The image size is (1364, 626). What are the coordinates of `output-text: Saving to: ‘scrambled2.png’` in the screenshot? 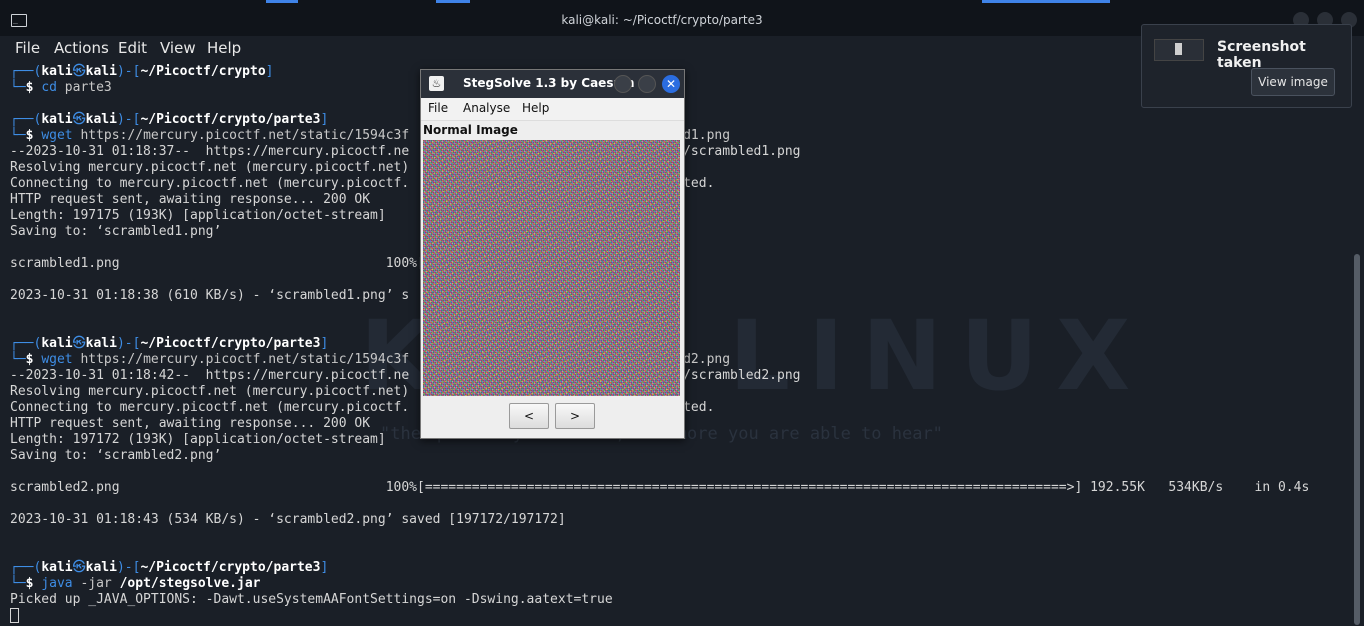 It's located at (116, 455).